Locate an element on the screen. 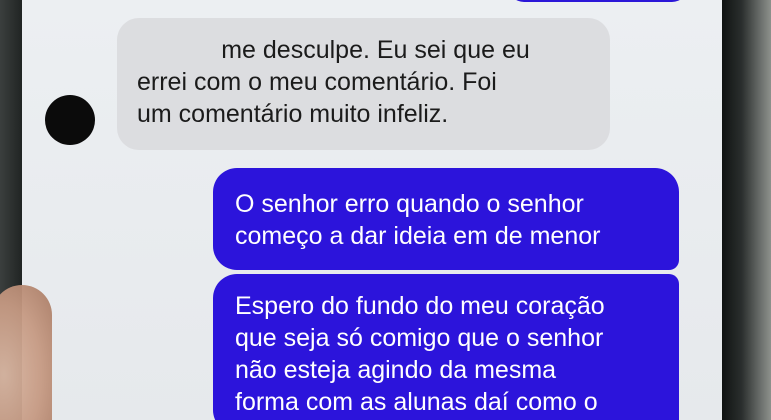 The image size is (771, 420). message-text-line: O senhor erro quando o senhor is located at coordinates (409, 204).